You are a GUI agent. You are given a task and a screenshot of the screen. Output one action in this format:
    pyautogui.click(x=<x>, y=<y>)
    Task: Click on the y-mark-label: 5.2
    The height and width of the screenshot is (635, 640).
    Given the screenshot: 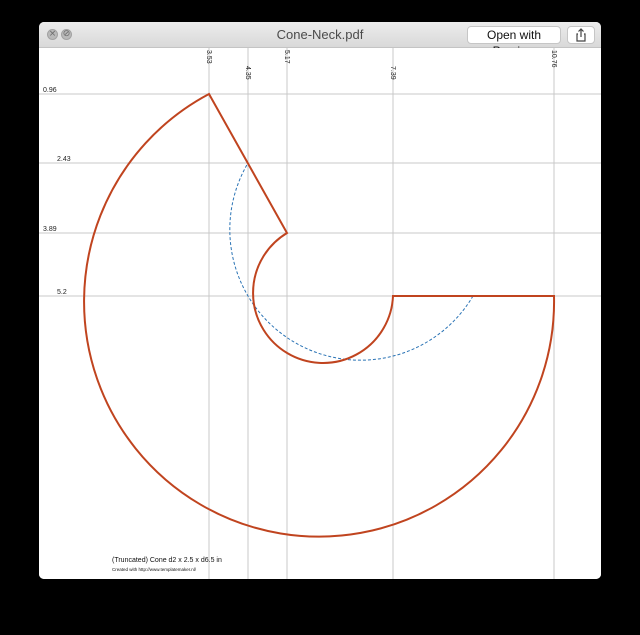 What is the action you would take?
    pyautogui.click(x=62, y=292)
    